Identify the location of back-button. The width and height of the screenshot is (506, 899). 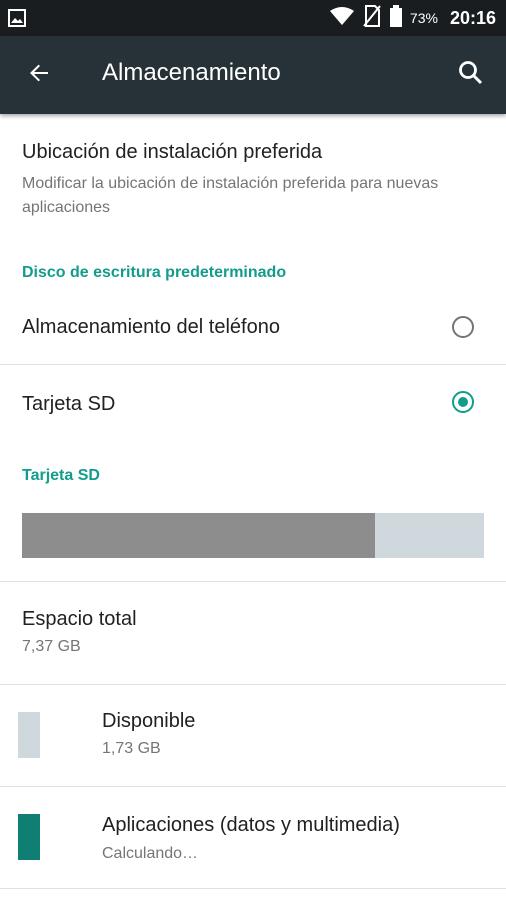
(39, 75).